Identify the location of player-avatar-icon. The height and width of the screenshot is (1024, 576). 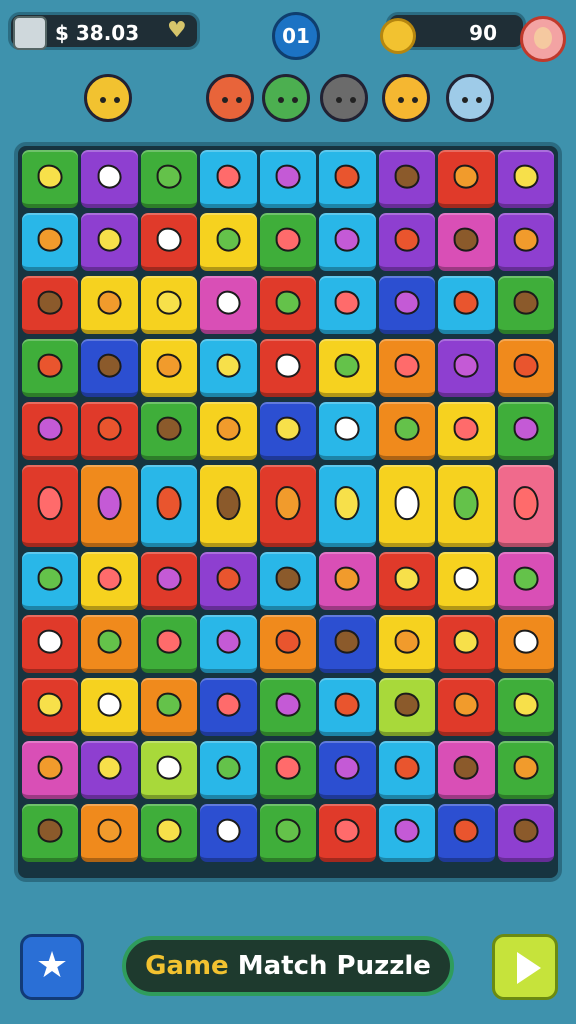
(543, 39).